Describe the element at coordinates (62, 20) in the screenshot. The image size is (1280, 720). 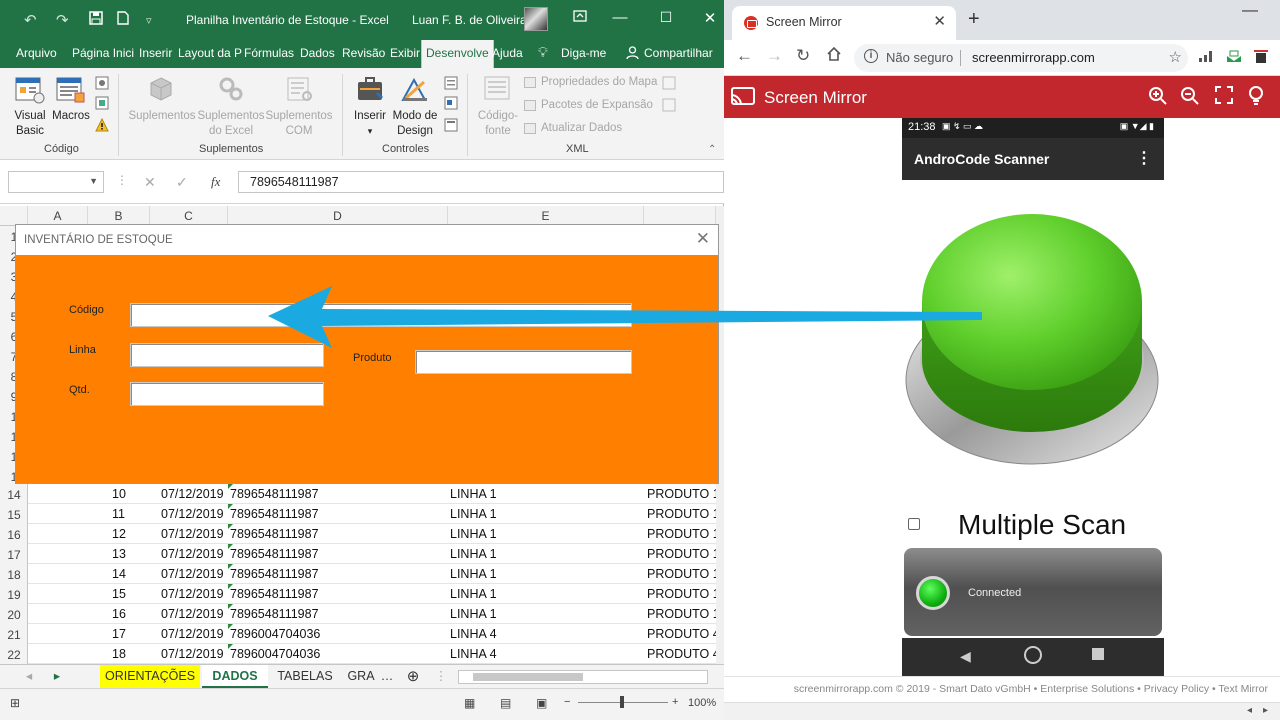
I see `redo-icon: ↷` at that location.